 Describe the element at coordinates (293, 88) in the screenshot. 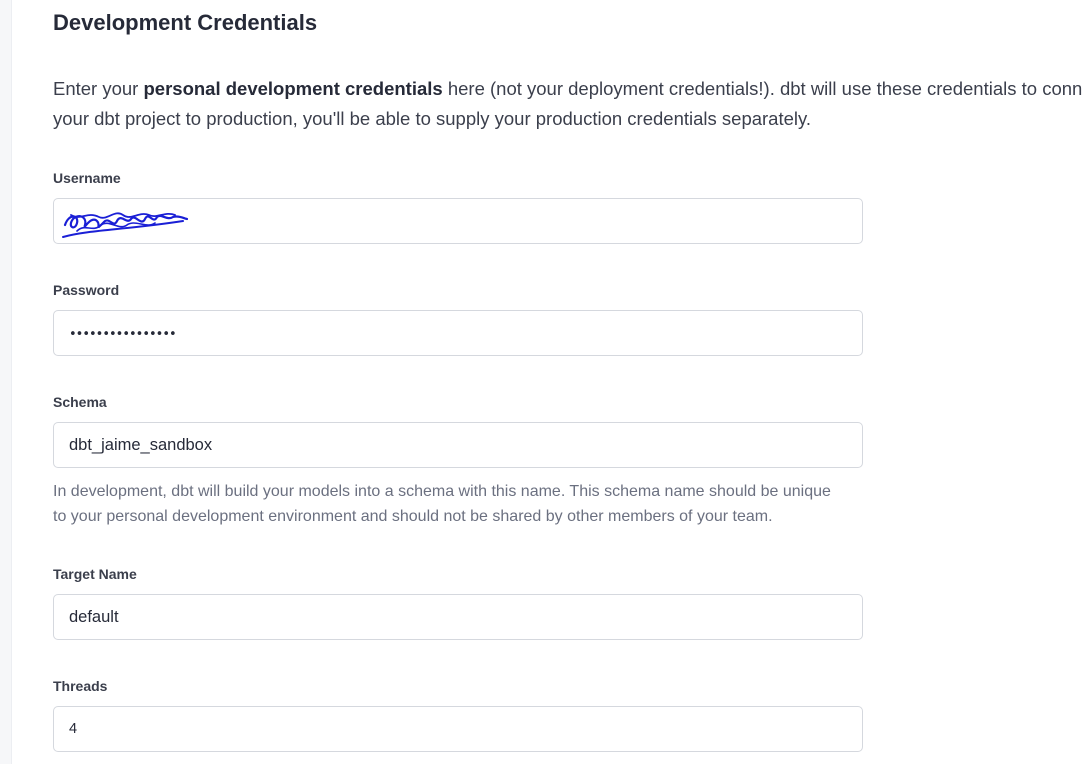

I see `intro-bold: personal development credentials` at that location.